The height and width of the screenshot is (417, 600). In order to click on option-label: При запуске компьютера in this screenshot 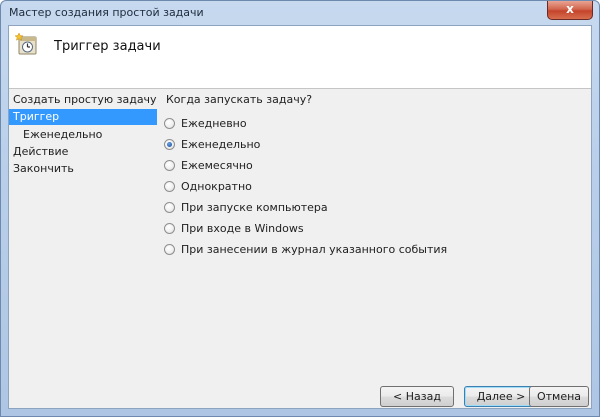, I will do `click(254, 207)`.